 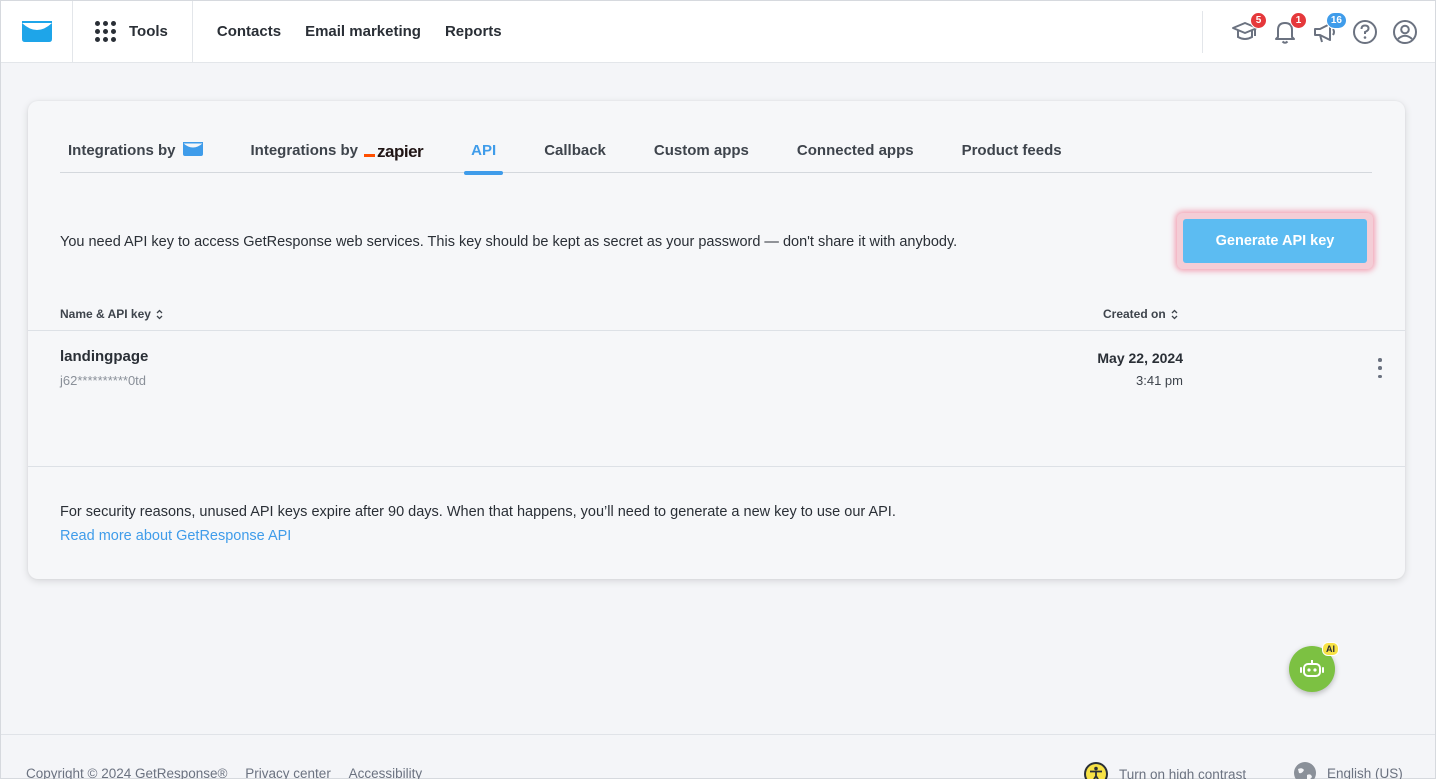 I want to click on generate-api-key-button: Generate API key, so click(x=1275, y=241).